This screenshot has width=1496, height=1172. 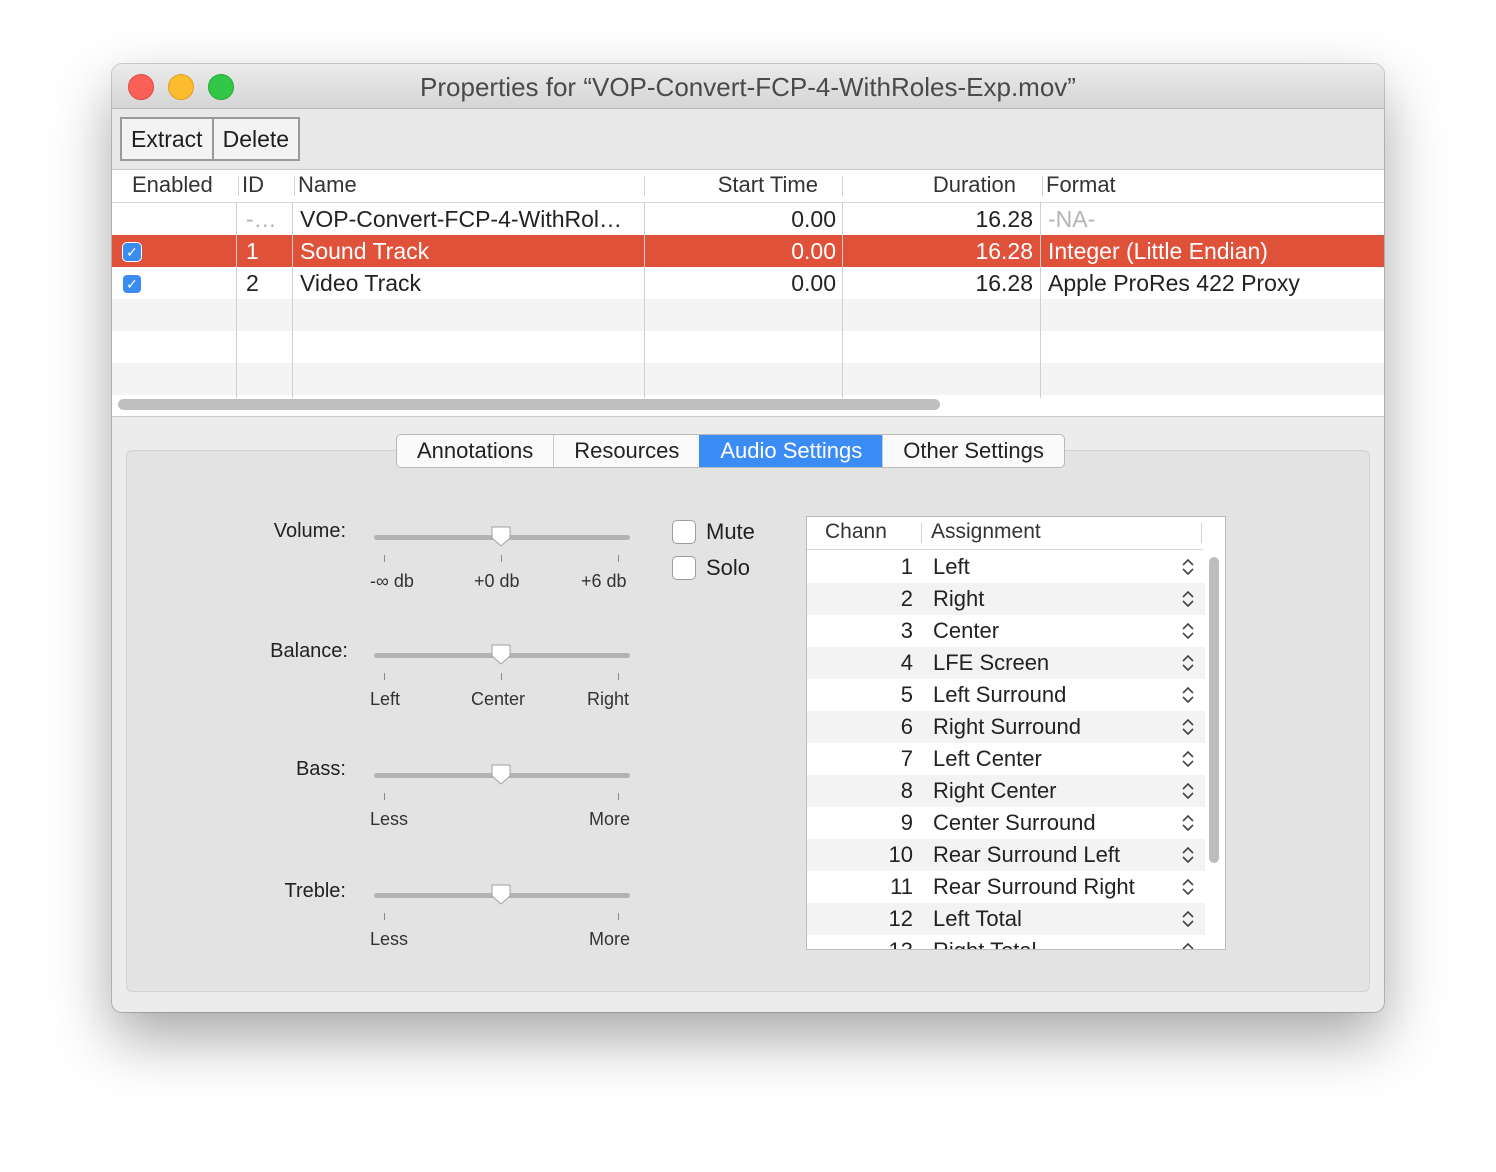 I want to click on channel-row: 13 Right Total, so click(x=1006, y=942).